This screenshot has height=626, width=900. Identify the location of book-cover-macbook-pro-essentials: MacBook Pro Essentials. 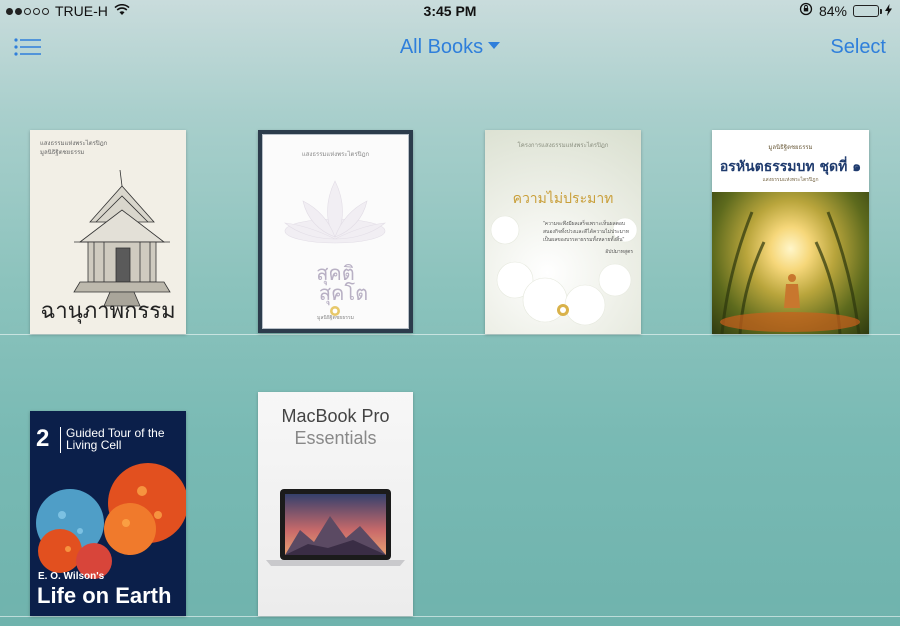
(335, 504).